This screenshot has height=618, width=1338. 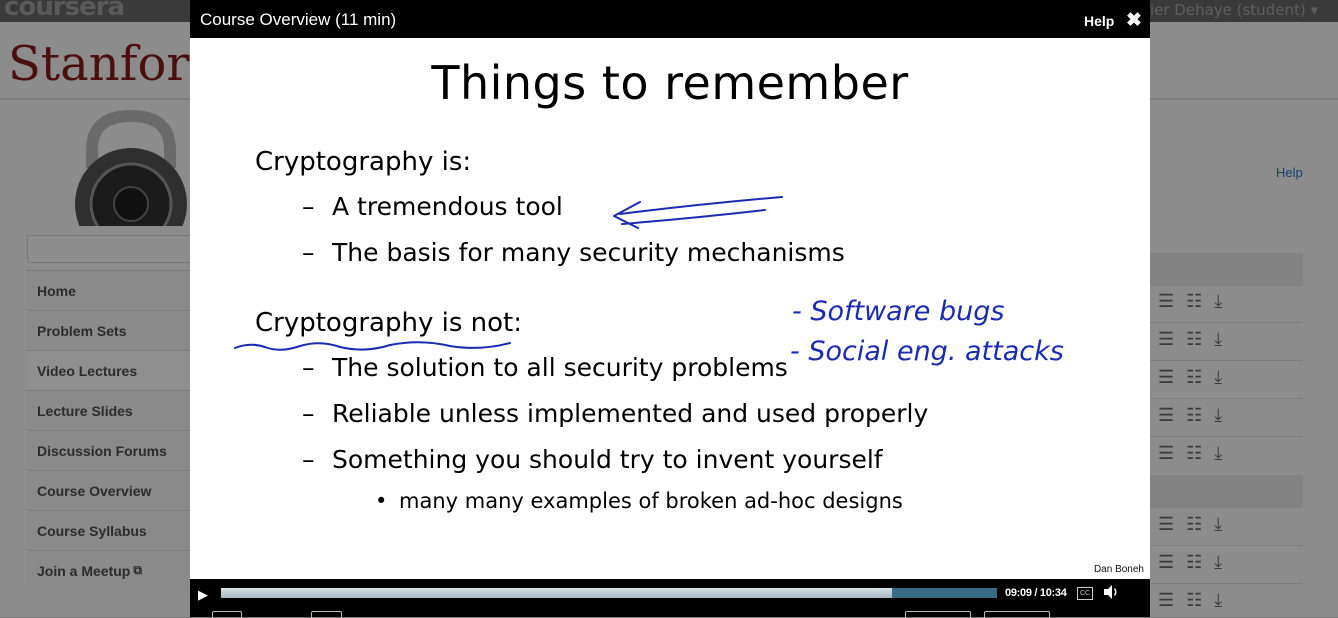 I want to click on sidebar-item-join-meetup: Join a Meetup ⧉, so click(x=112, y=570).